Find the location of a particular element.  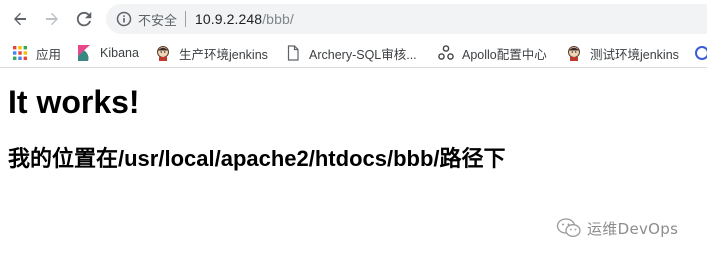

url-text: 10.9.2.248/bbb/ is located at coordinates (244, 19).